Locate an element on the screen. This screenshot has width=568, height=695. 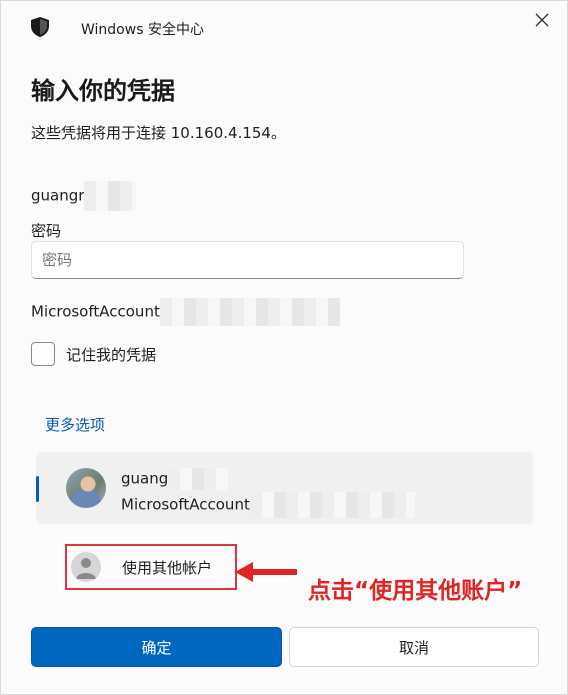
account-name-text: guang is located at coordinates (145, 478).